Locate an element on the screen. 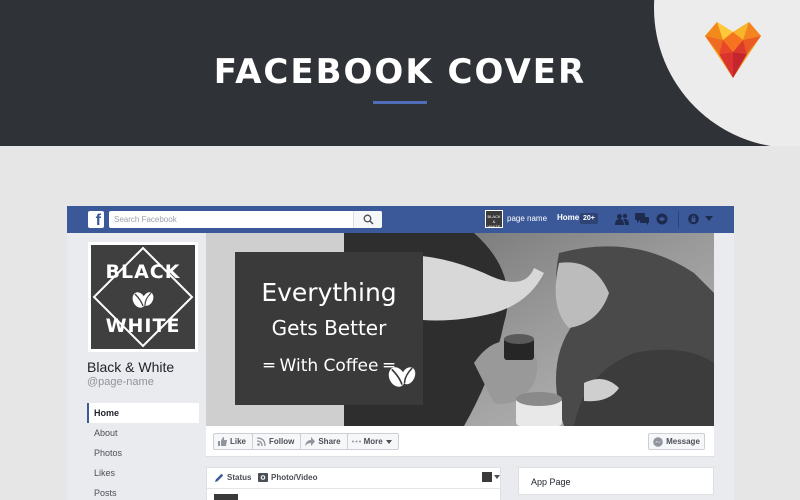  banner-underline is located at coordinates (400, 102).